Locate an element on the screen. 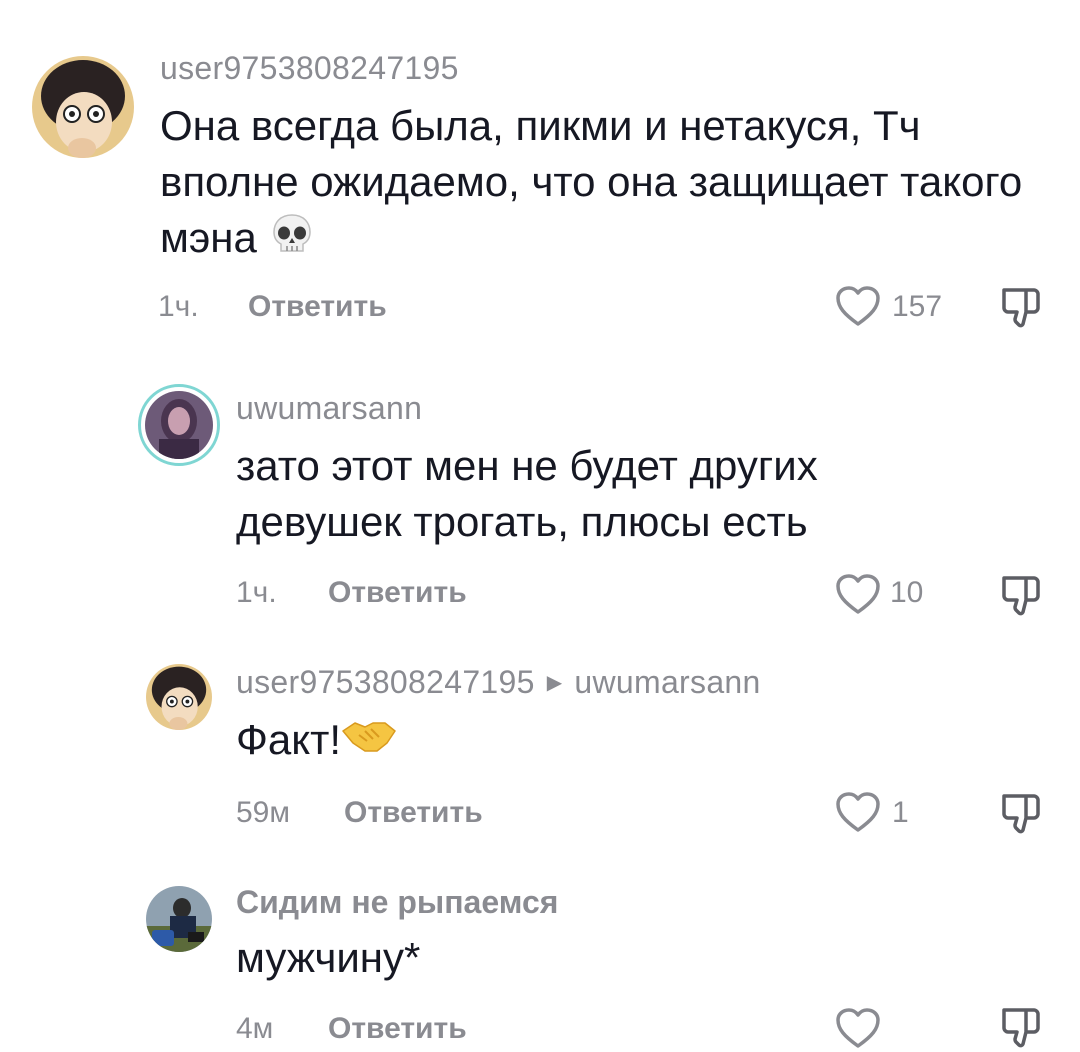 The height and width of the screenshot is (1052, 1080). reply-to-username: uwumarsann is located at coordinates (667, 682).